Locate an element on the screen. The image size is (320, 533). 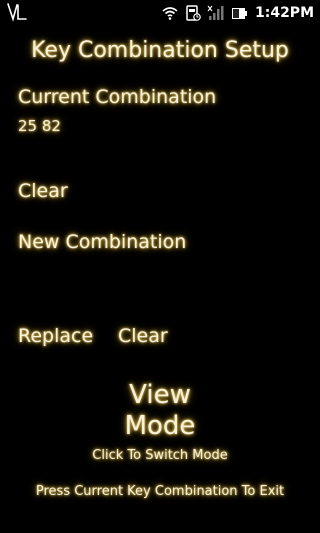
clock: 1:42PM is located at coordinates (284, 12).